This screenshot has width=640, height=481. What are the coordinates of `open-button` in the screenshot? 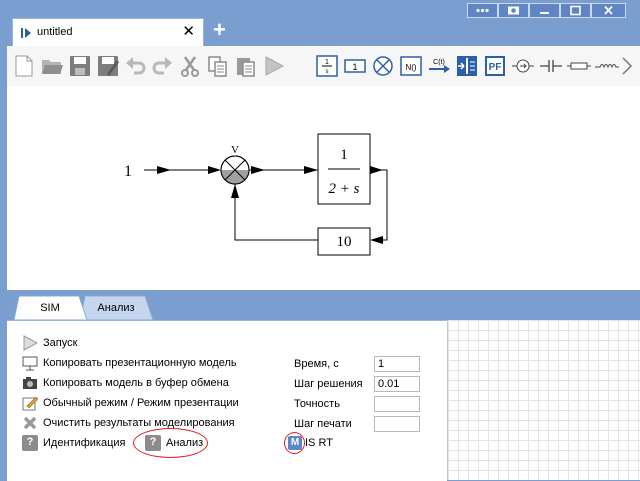 It's located at (52, 66).